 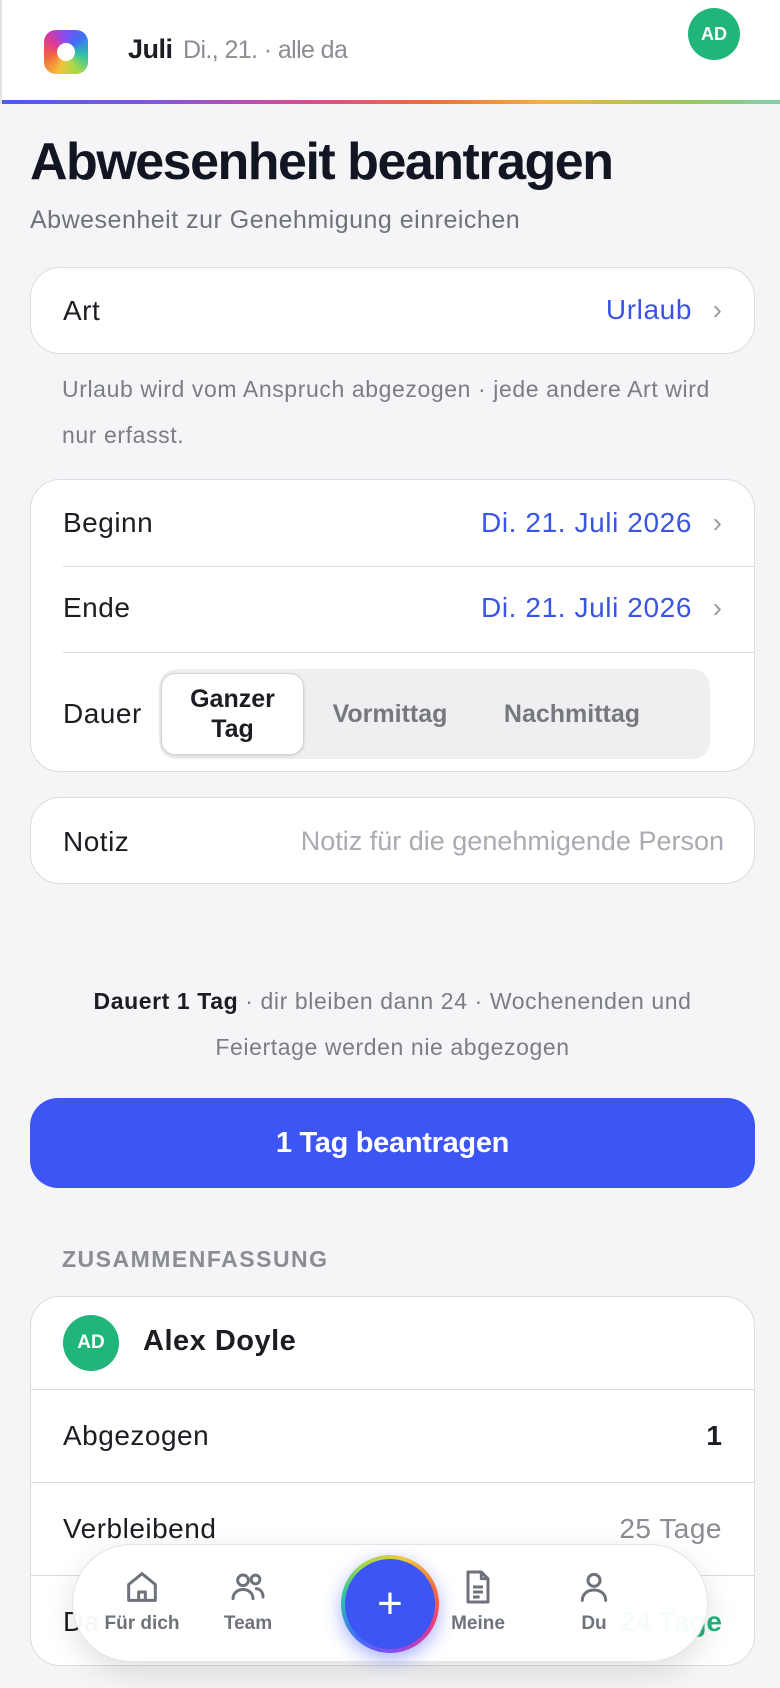 I want to click on type-card: Art Urlaub ›, so click(x=392, y=310).